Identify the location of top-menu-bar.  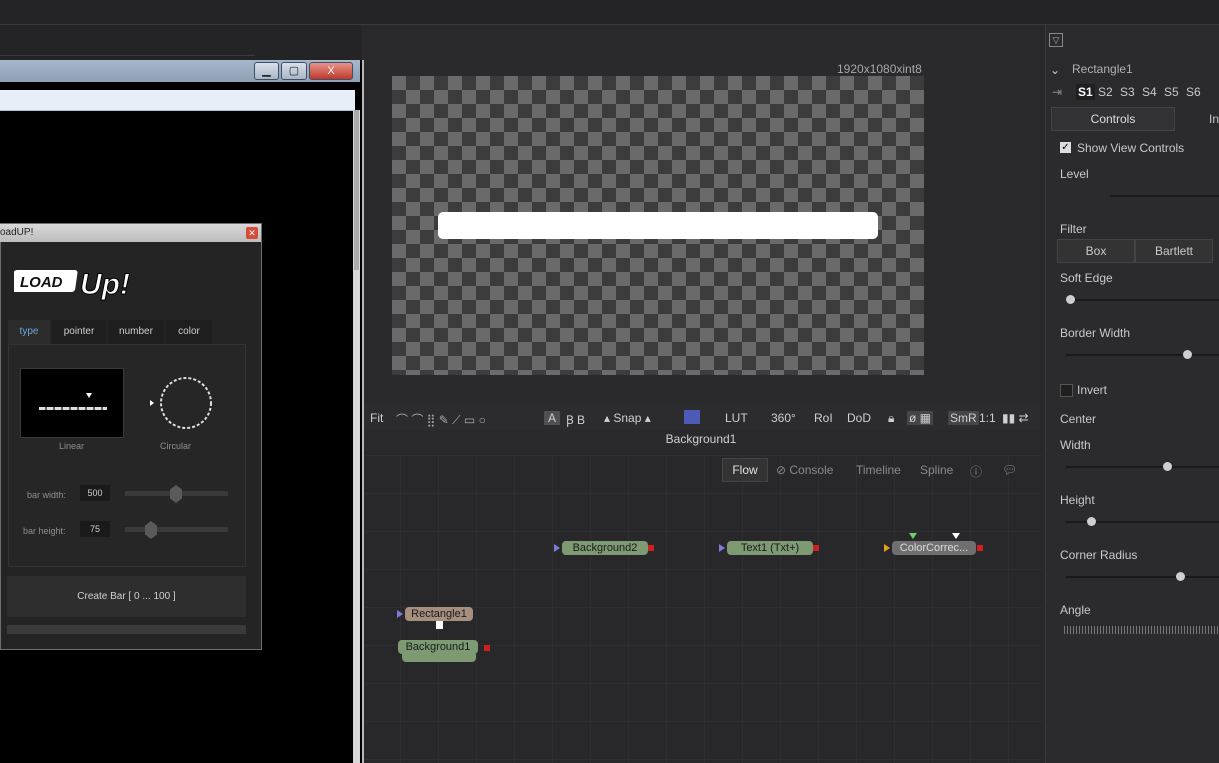
(609, 12).